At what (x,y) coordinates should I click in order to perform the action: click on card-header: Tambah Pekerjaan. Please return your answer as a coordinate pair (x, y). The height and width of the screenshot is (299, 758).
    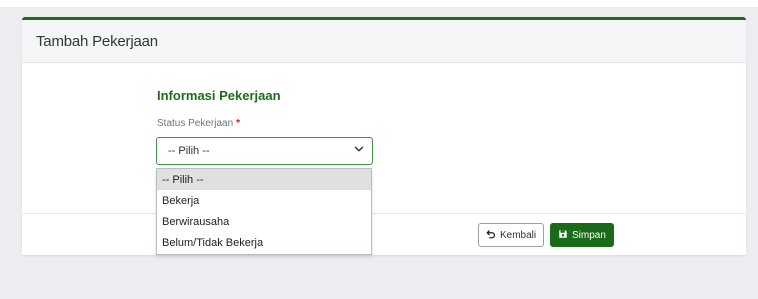
    Looking at the image, I should click on (384, 41).